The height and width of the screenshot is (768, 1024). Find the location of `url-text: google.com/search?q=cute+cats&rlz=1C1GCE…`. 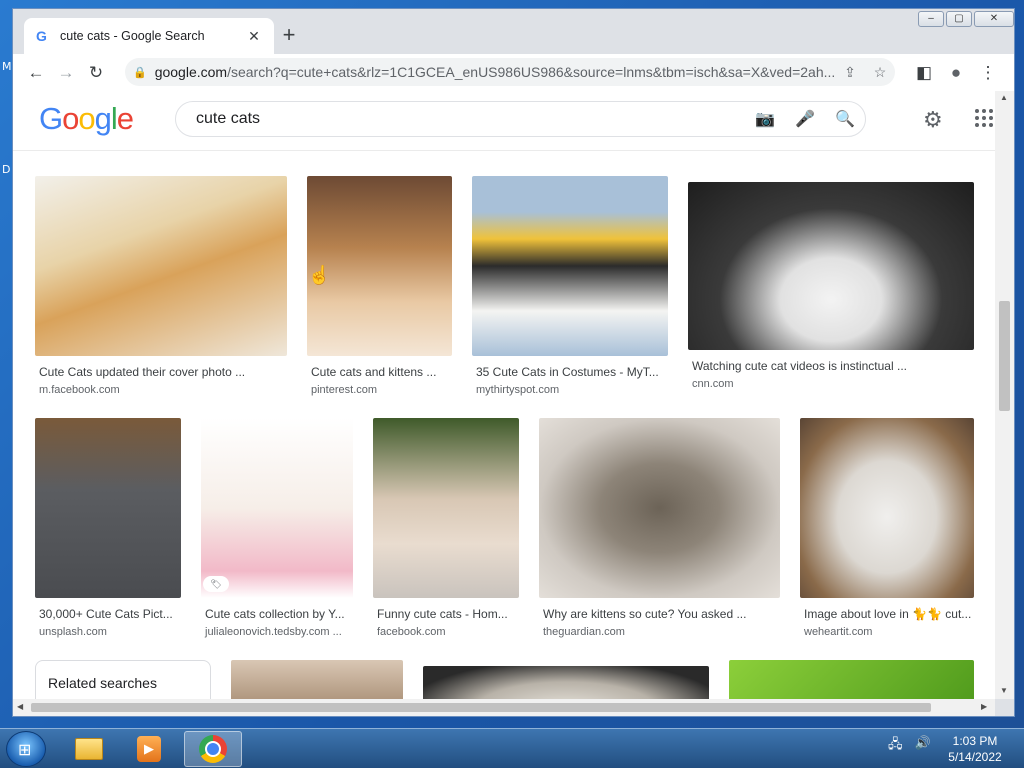

url-text: google.com/search?q=cute+cats&rlz=1C1GCE… is located at coordinates (495, 72).